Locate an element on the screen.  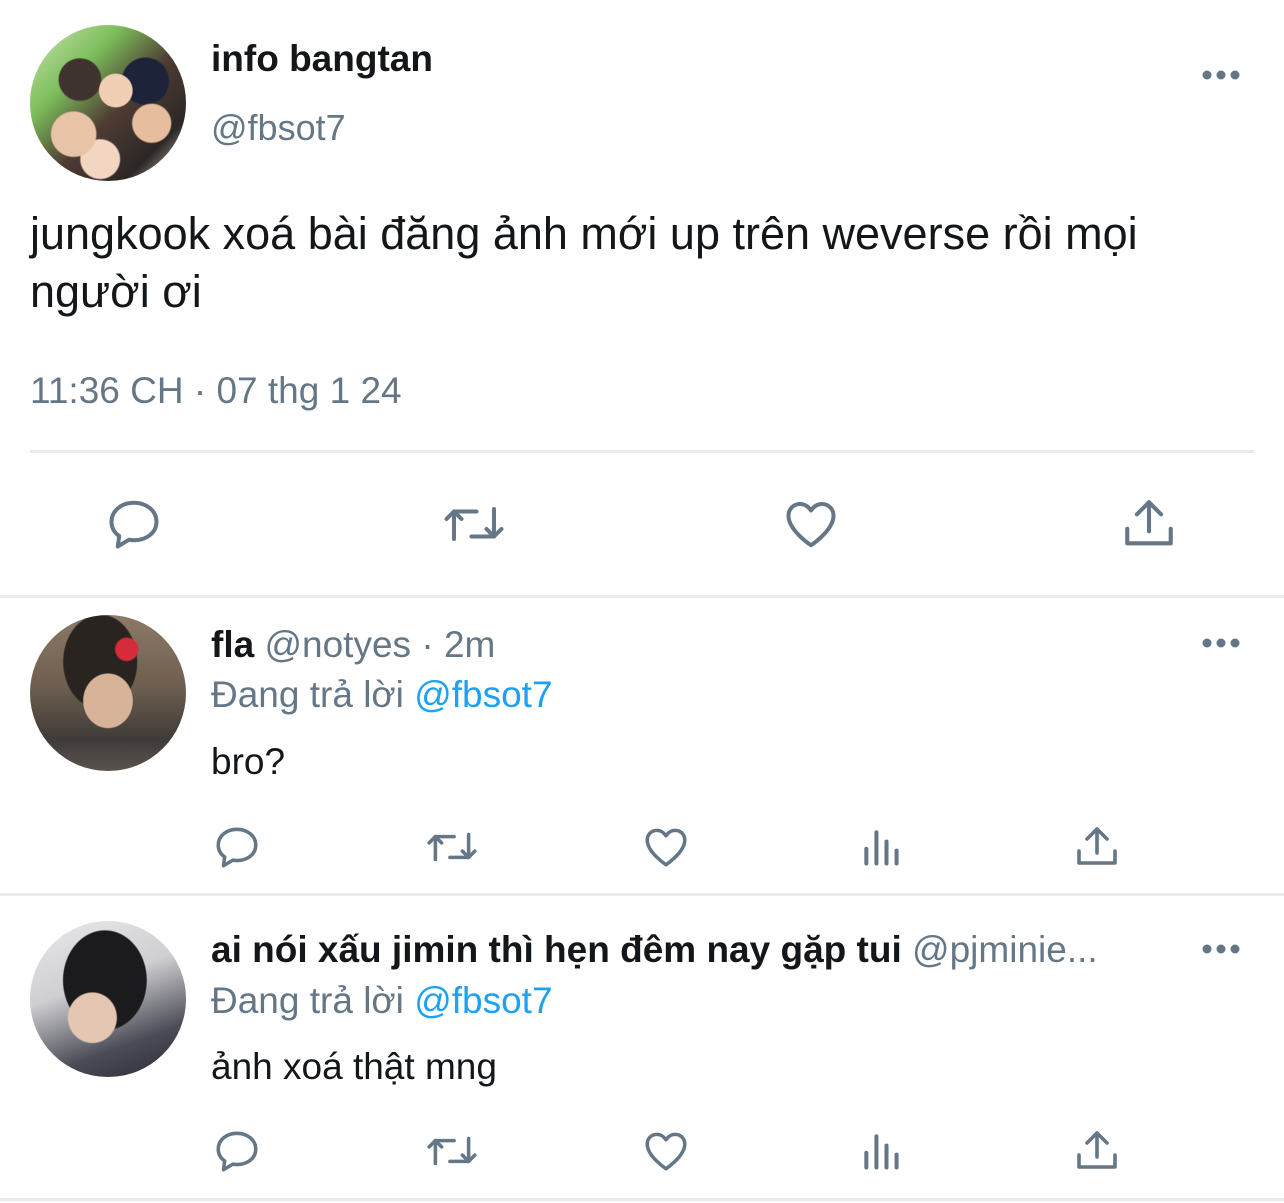
reply-display-name: fla is located at coordinates (232, 644).